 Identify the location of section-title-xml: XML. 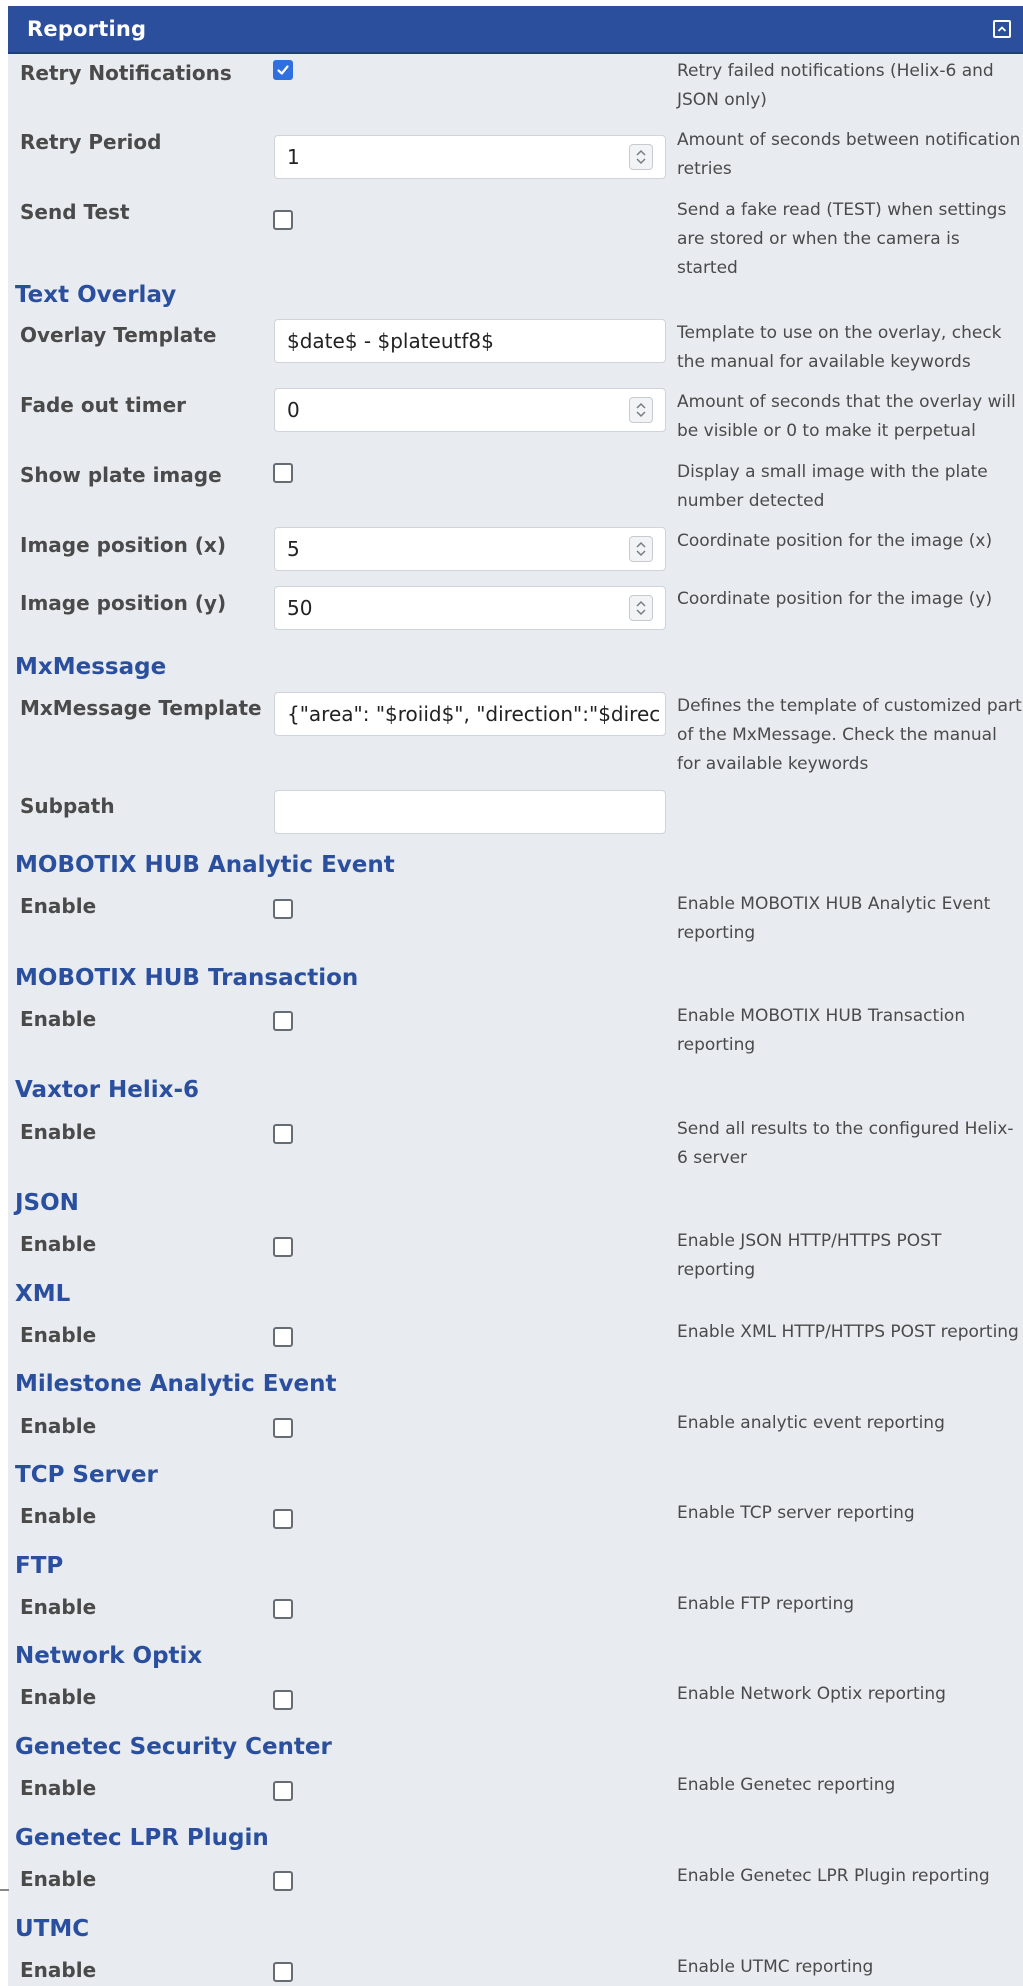
(43, 1294).